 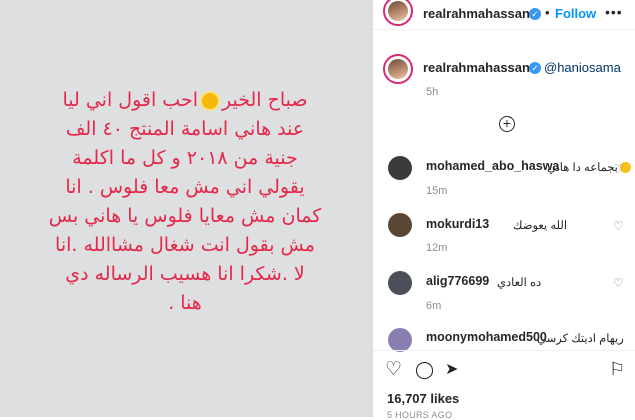 What do you see at coordinates (393, 370) in the screenshot?
I see `heart-icon: ♡` at bounding box center [393, 370].